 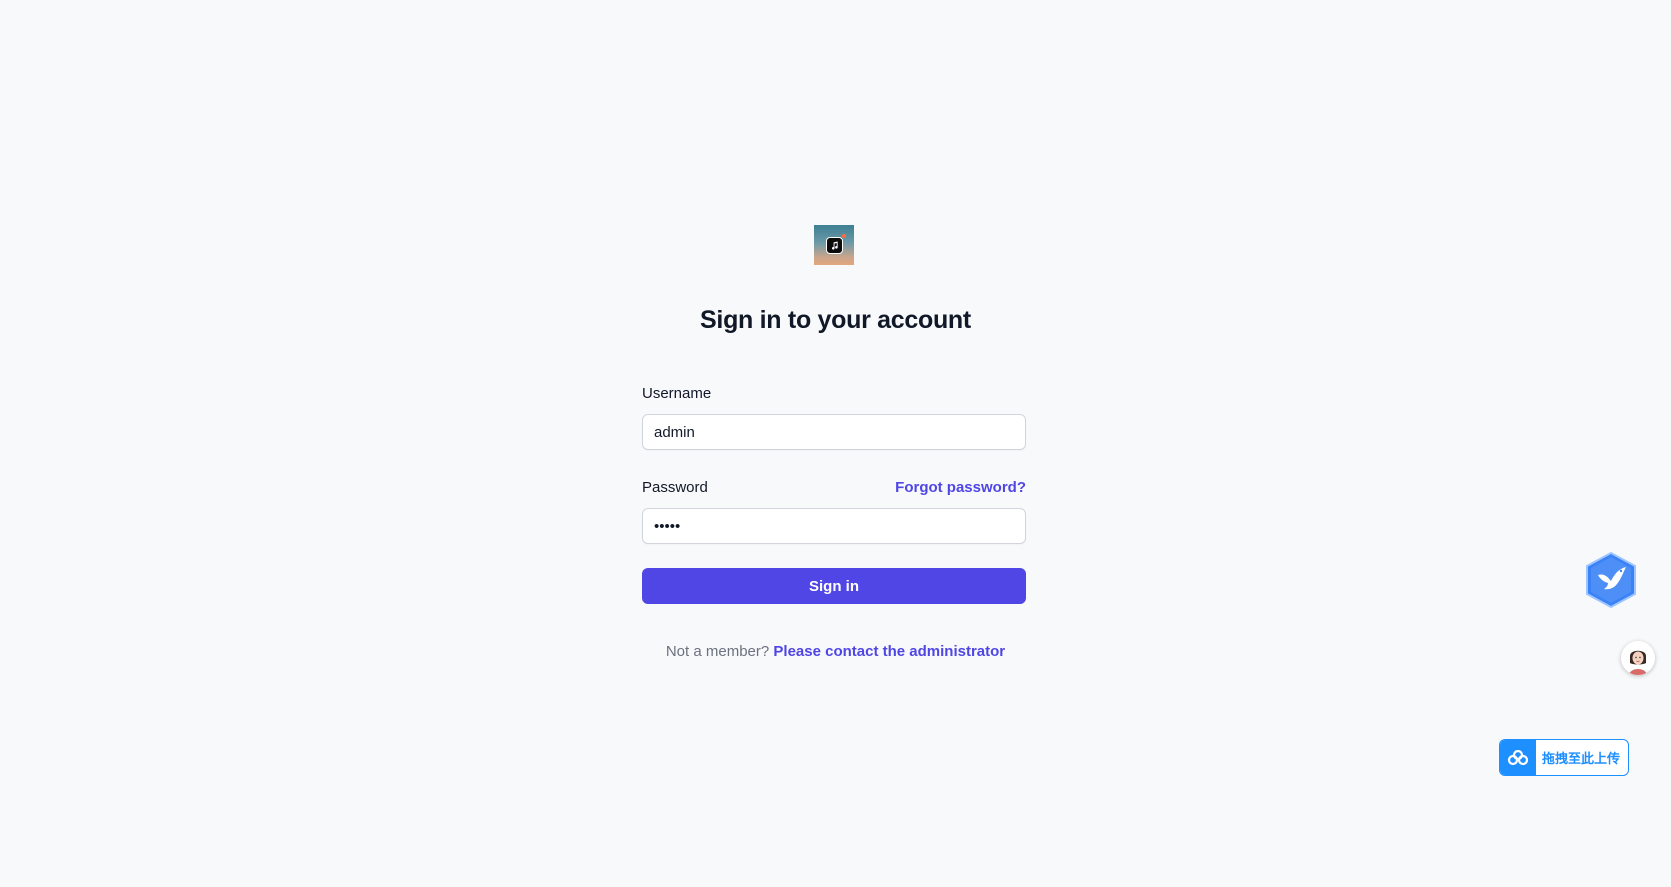 What do you see at coordinates (960, 487) in the screenshot?
I see `forgot-password-link: Forgot password?` at bounding box center [960, 487].